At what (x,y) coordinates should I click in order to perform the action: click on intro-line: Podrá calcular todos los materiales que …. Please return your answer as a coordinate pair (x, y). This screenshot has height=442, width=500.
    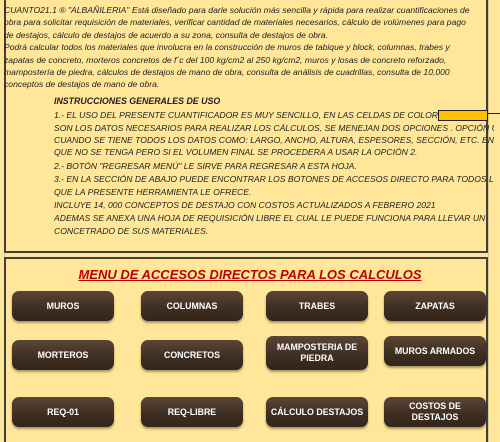
    Looking at the image, I should click on (227, 47).